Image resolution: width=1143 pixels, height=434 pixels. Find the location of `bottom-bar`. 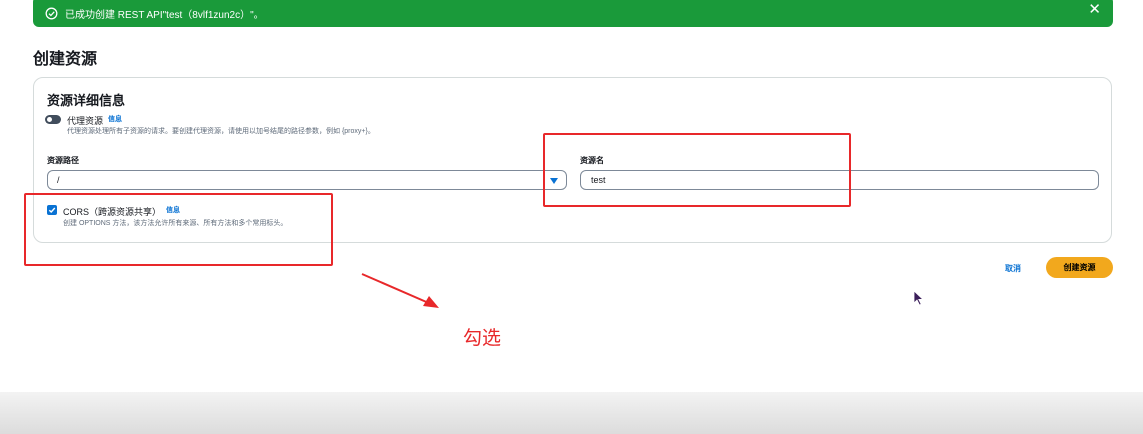

bottom-bar is located at coordinates (571, 413).